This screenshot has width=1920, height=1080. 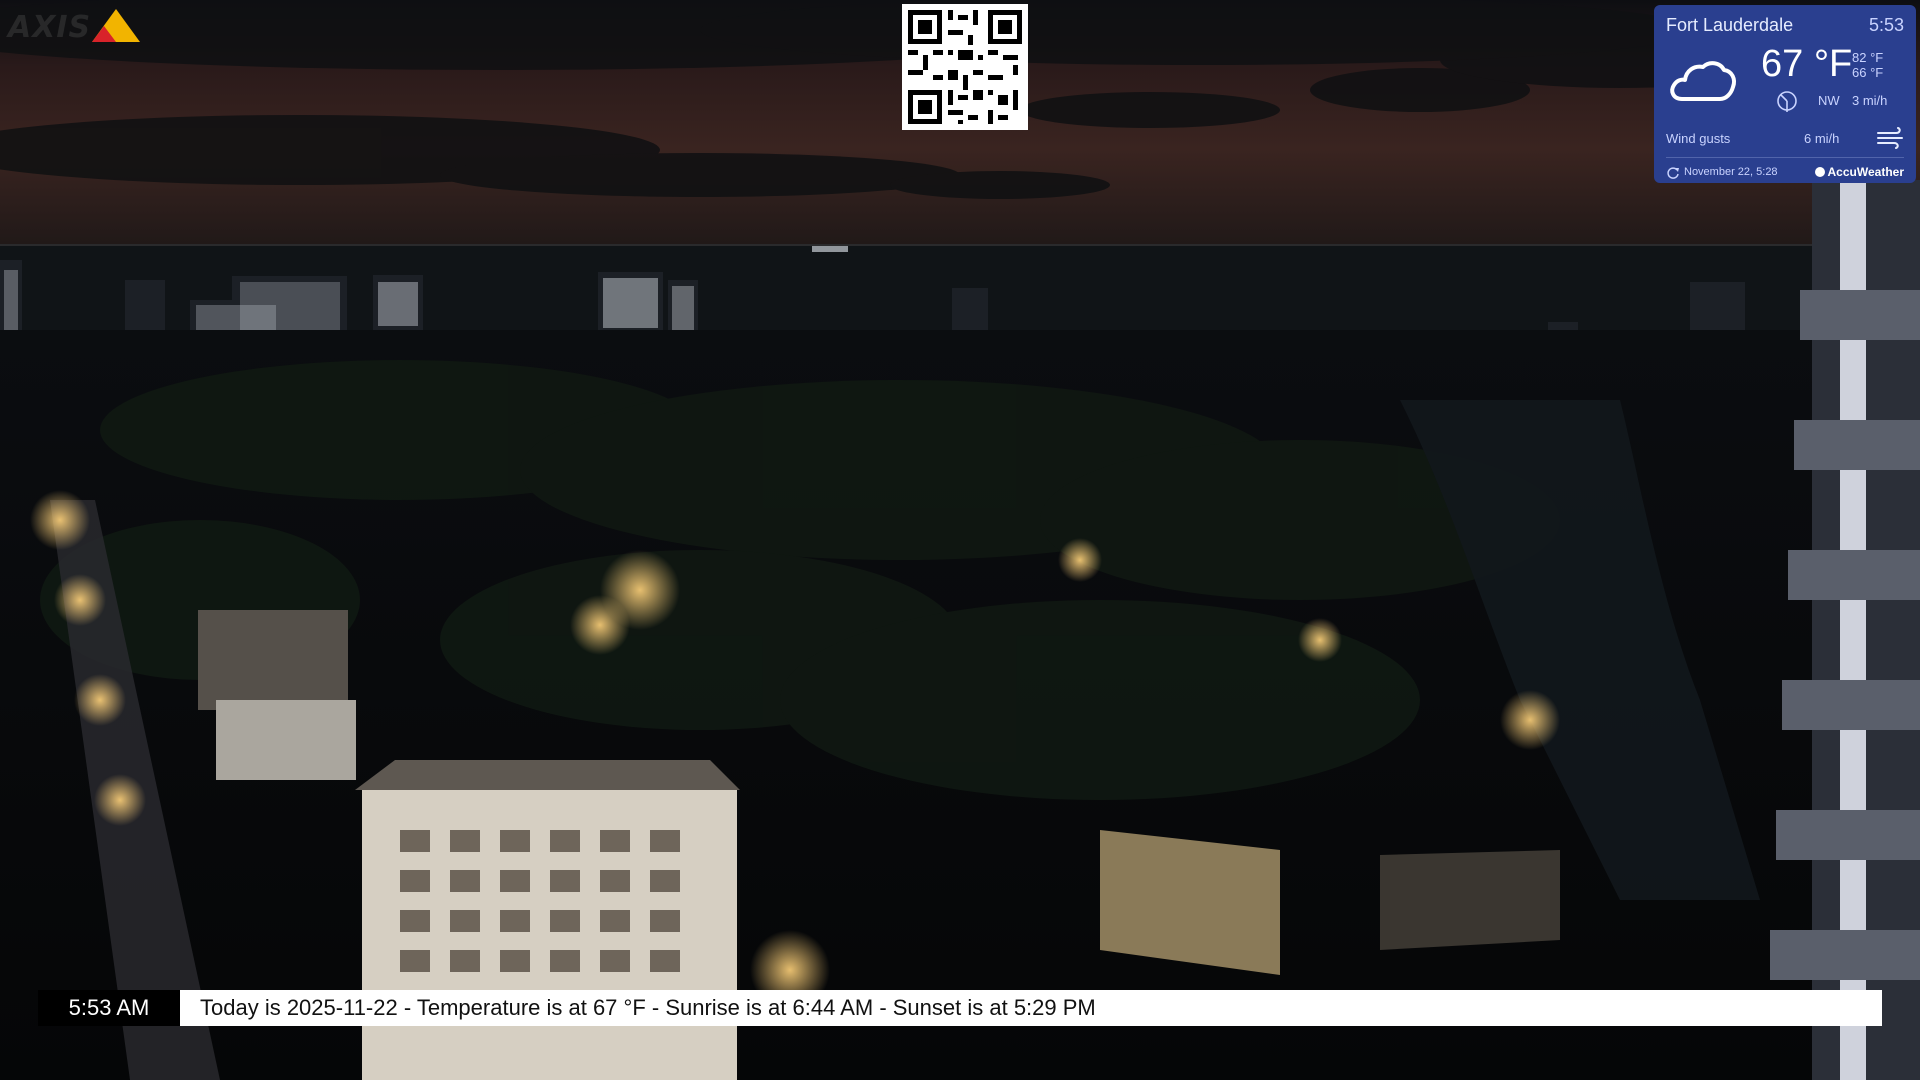 I want to click on weather-high: 82 °F, so click(x=1868, y=57).